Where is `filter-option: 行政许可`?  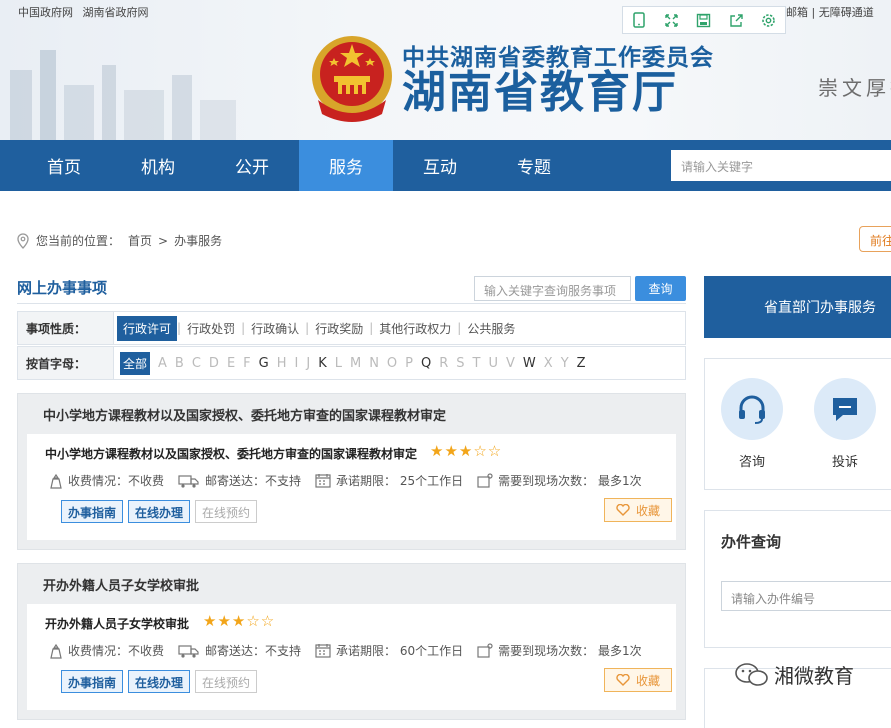
filter-option: 行政许可 is located at coordinates (147, 328).